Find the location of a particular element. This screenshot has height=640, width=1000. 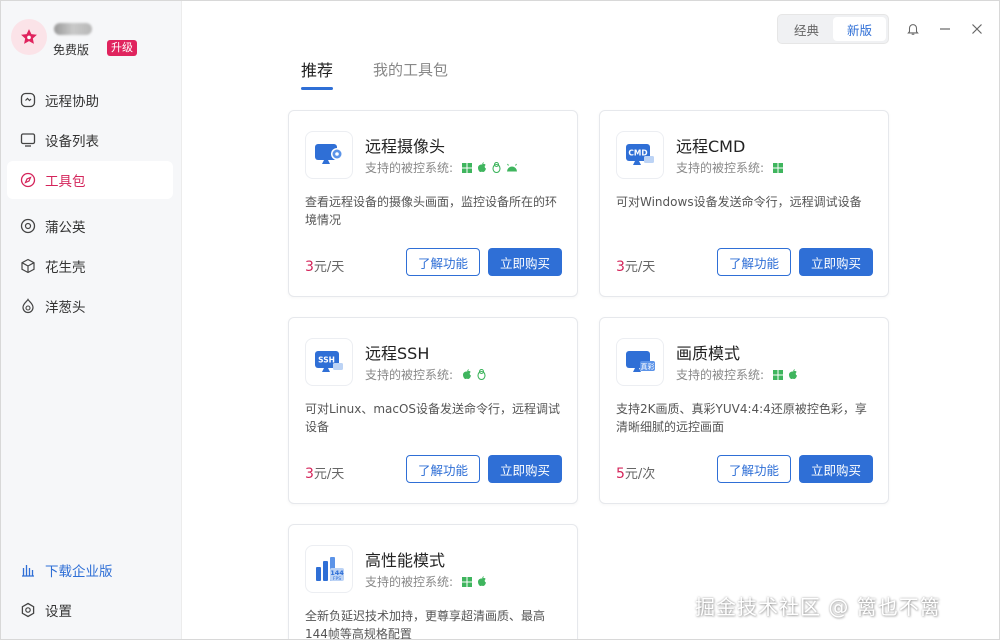

camera-icon is located at coordinates (329, 155).